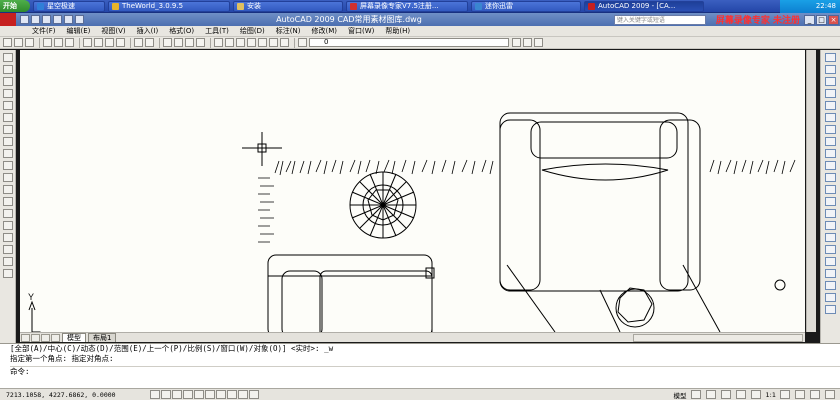 The image size is (840, 400). Describe the element at coordinates (240, 42) in the screenshot. I see `tool-palettes-icon` at that location.